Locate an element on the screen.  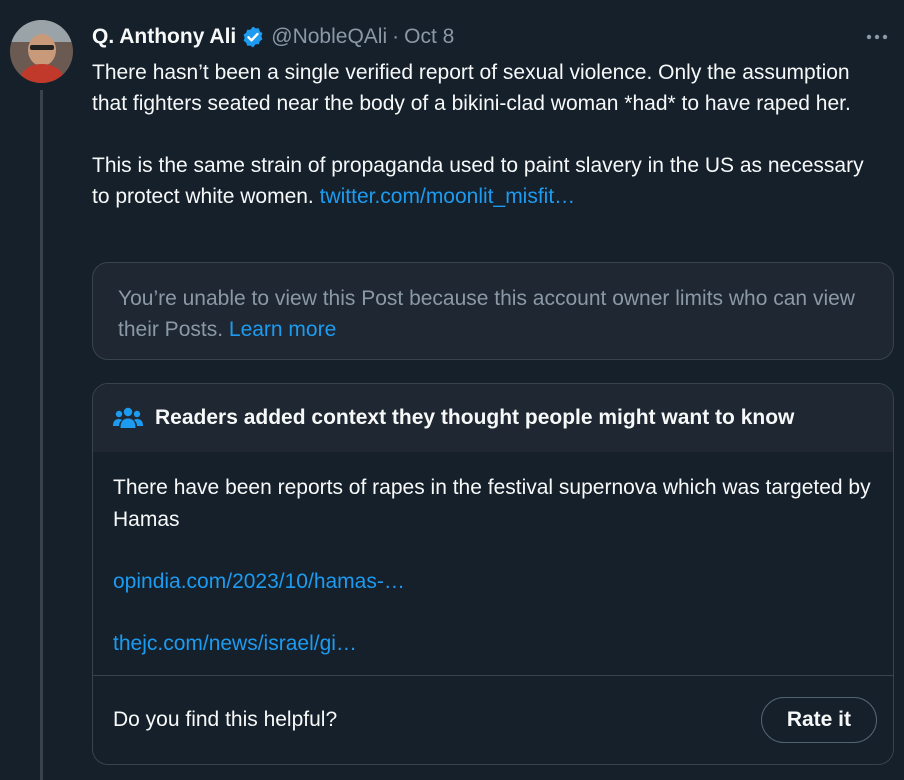
community-note-footer: Do you find this helpful? Rate it is located at coordinates (493, 719).